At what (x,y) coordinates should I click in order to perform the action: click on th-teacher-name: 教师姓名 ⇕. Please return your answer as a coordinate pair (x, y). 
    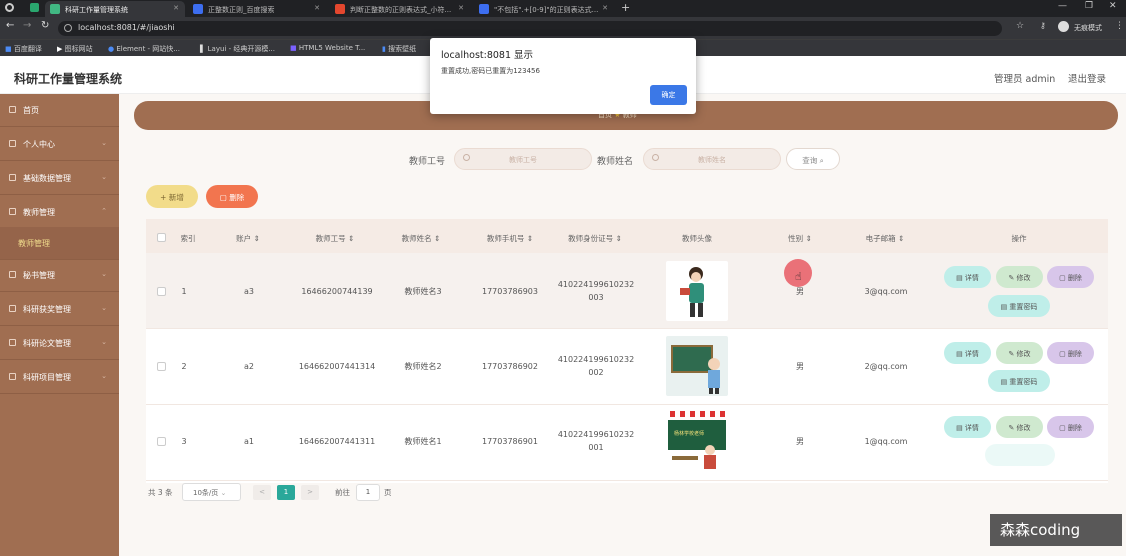
    Looking at the image, I should click on (421, 238).